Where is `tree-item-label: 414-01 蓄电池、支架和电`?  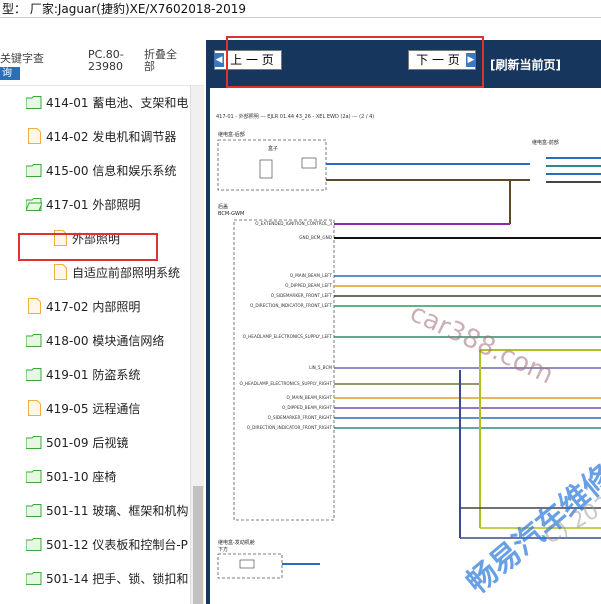 tree-item-label: 414-01 蓄电池、支架和电 is located at coordinates (117, 103).